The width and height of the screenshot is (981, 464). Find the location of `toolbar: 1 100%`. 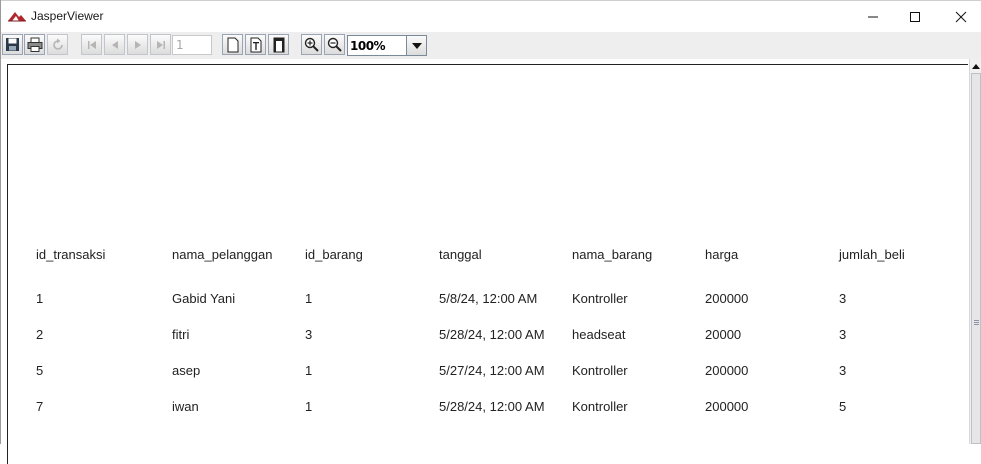

toolbar: 1 100% is located at coordinates (491, 45).